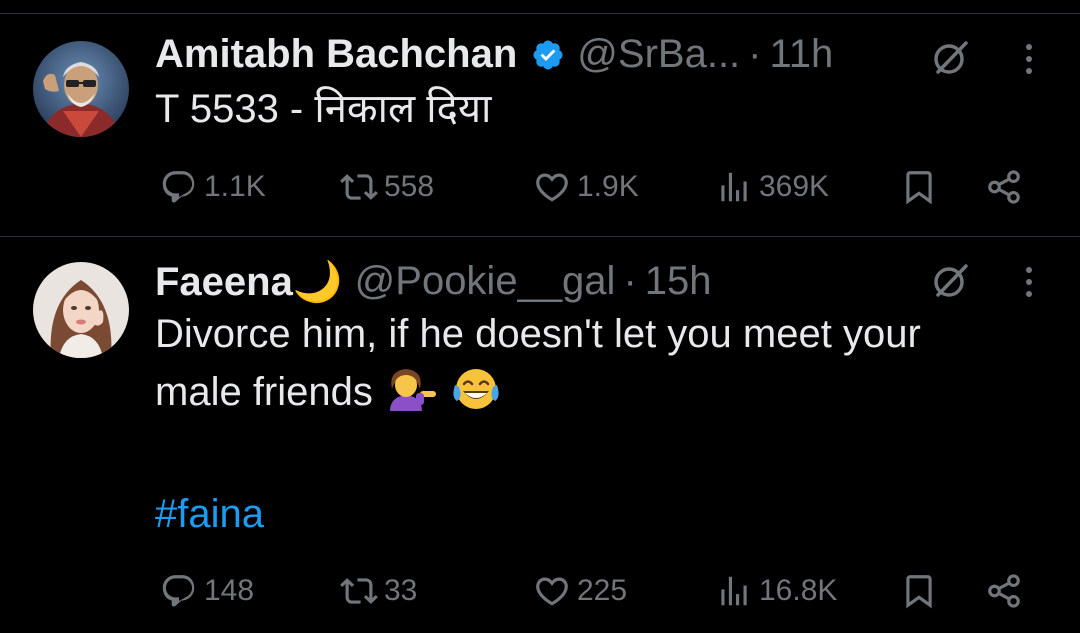  What do you see at coordinates (476, 397) in the screenshot?
I see `tears-of-joy-emoji` at bounding box center [476, 397].